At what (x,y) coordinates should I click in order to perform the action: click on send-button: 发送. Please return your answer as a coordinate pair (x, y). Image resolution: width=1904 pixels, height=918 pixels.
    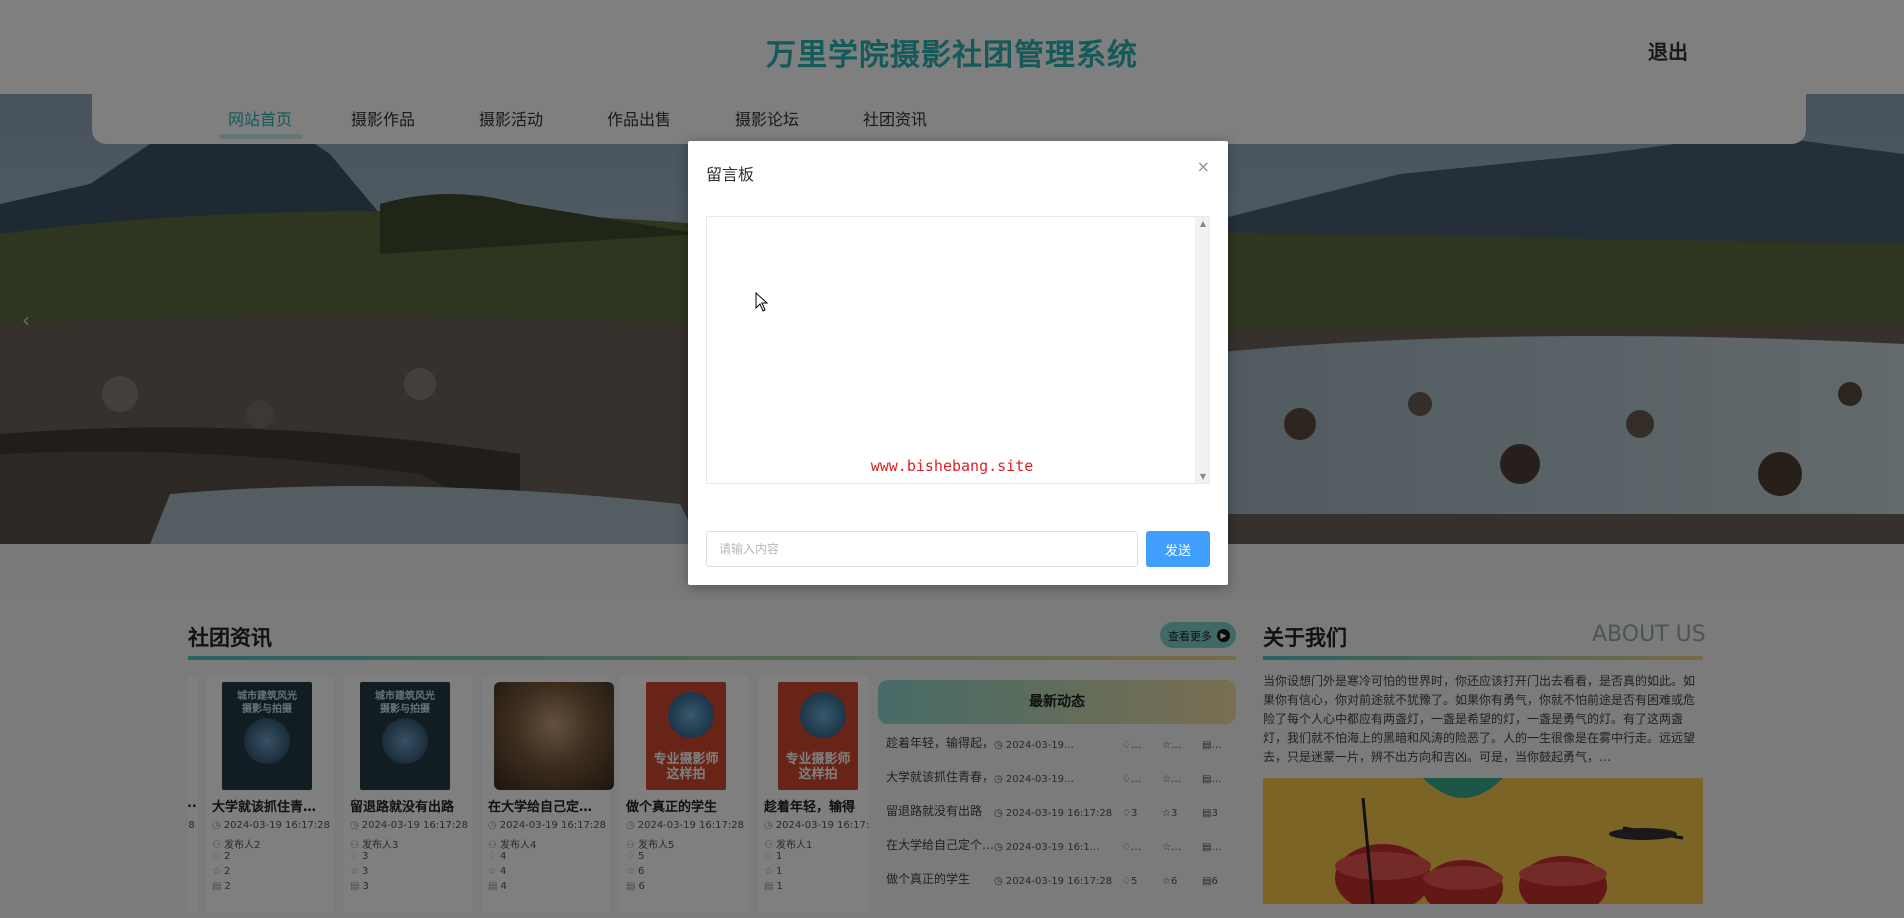
    Looking at the image, I should click on (1178, 549).